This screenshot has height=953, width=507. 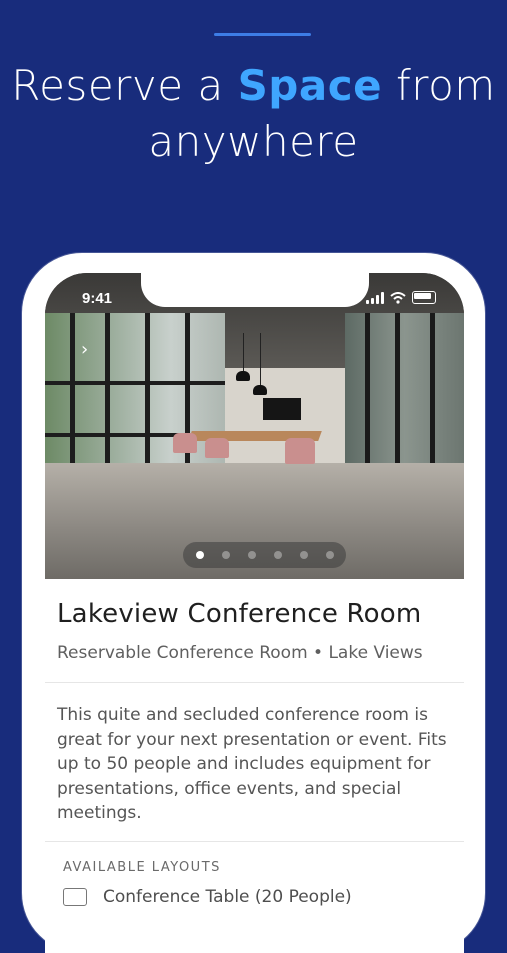 What do you see at coordinates (262, 34) in the screenshot?
I see `accent-line` at bounding box center [262, 34].